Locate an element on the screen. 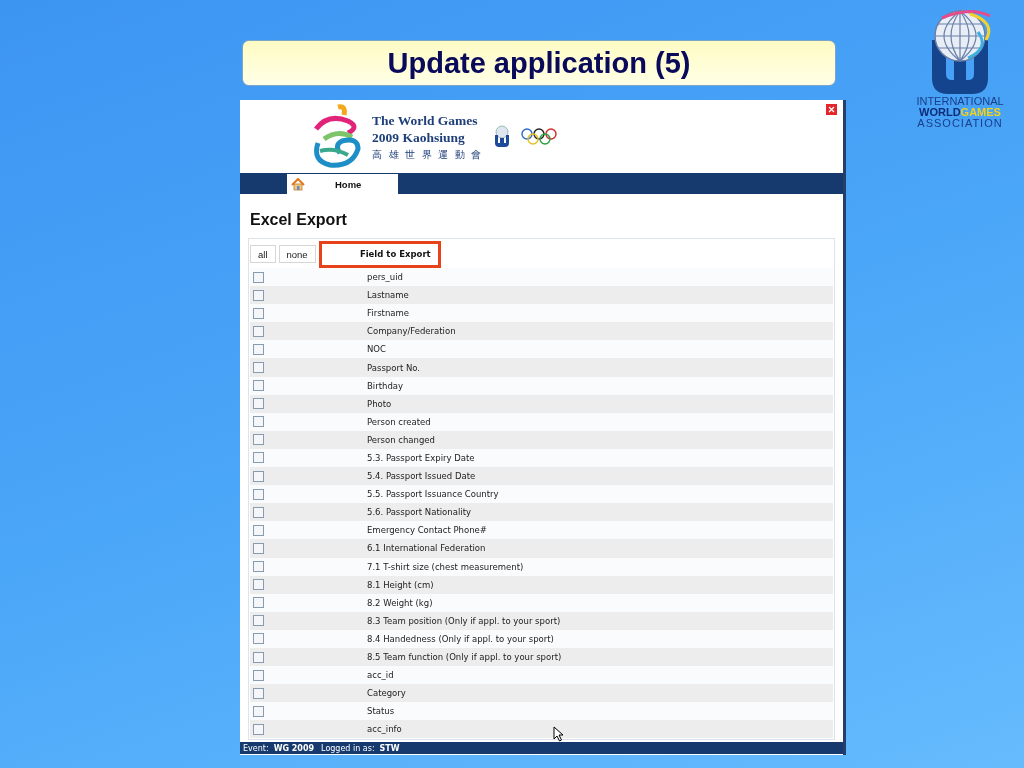 Image resolution: width=1024 pixels, height=768 pixels. field-label: Passport No. is located at coordinates (394, 367).